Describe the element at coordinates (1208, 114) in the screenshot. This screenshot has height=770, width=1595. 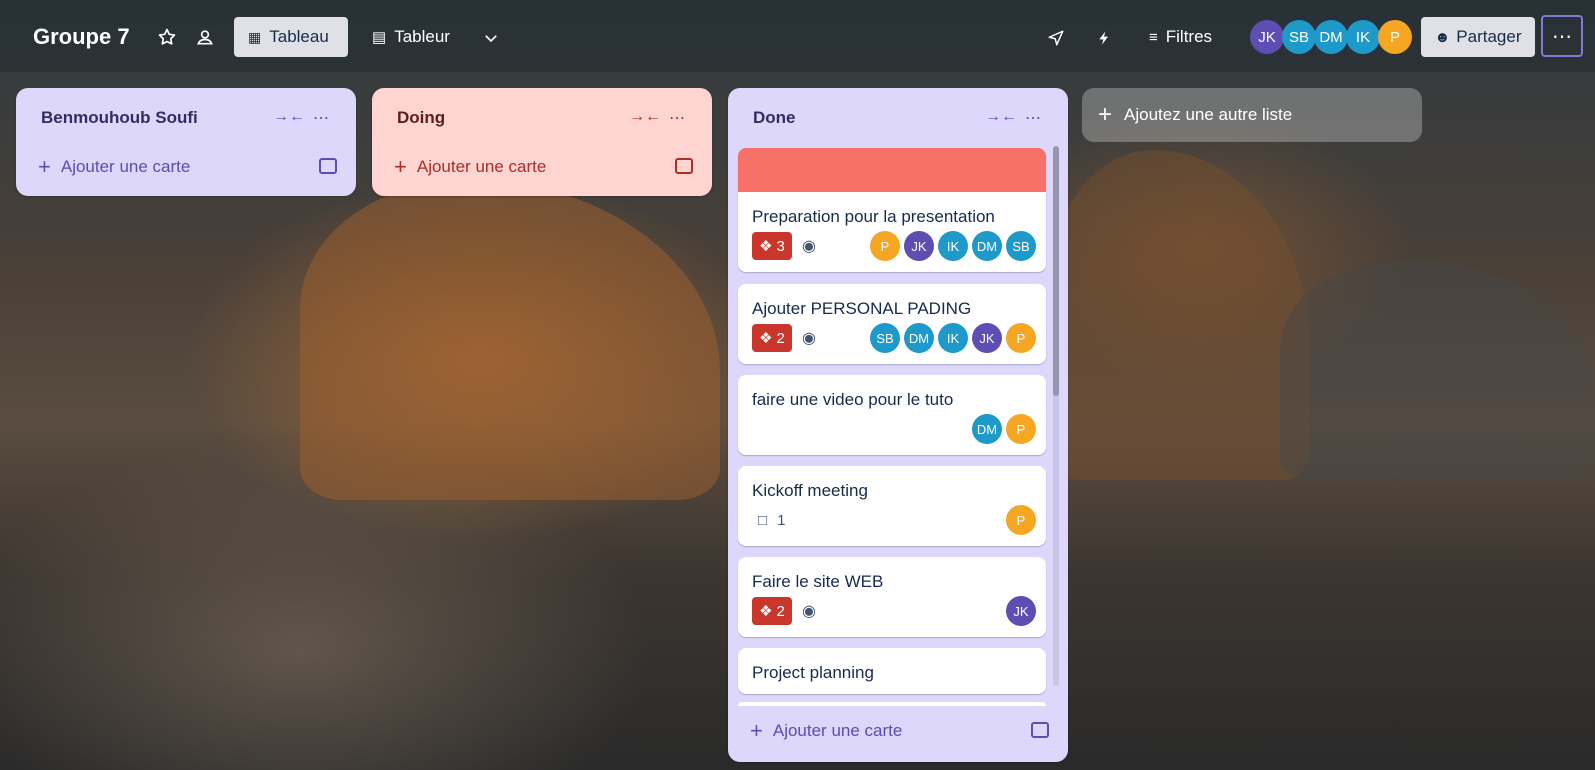
I see `add-list-label: Ajoutez une autre liste` at that location.